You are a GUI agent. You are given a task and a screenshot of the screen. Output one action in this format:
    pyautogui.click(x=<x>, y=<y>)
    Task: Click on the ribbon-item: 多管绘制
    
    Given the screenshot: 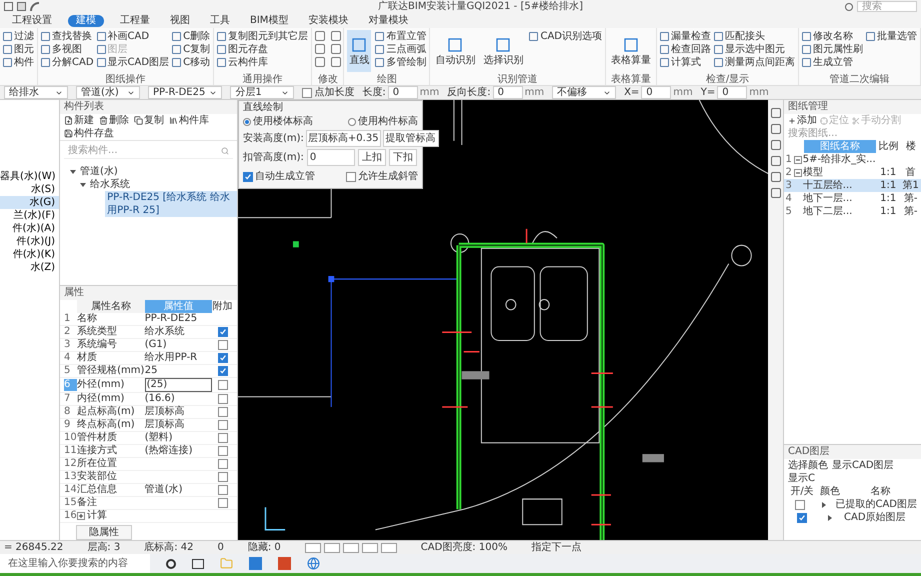 What is the action you would take?
    pyautogui.click(x=400, y=62)
    